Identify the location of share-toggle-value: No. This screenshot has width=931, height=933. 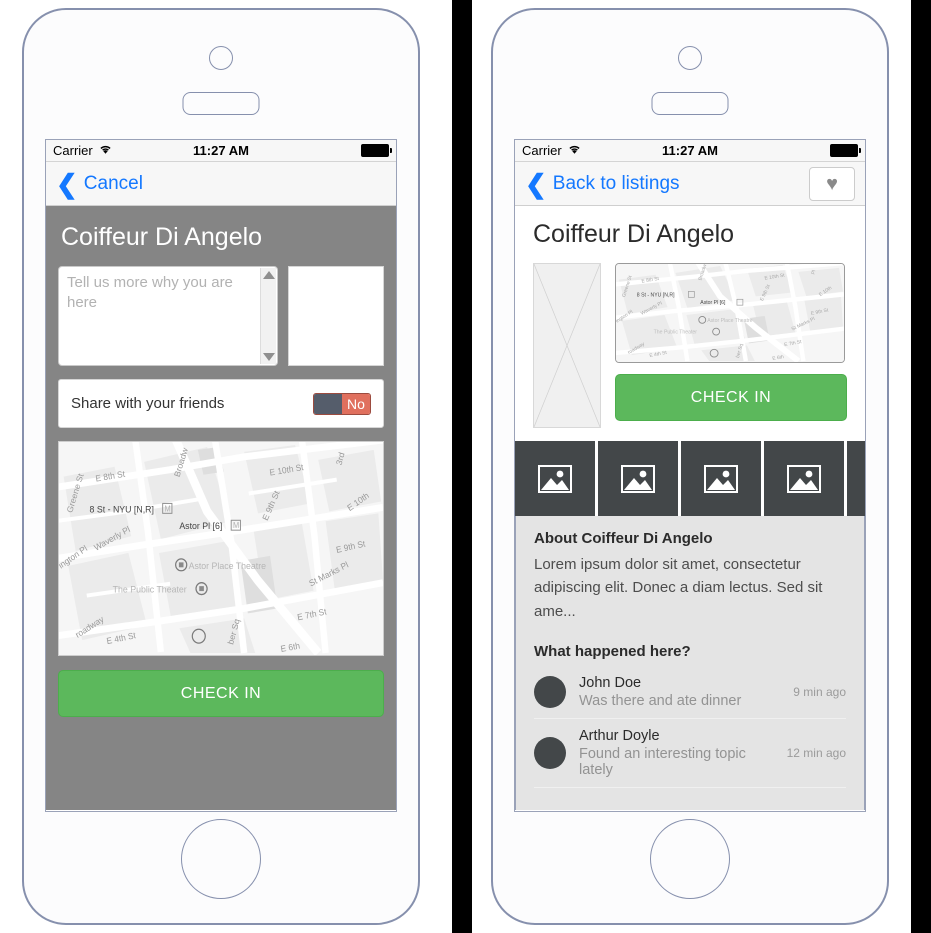
(356, 403).